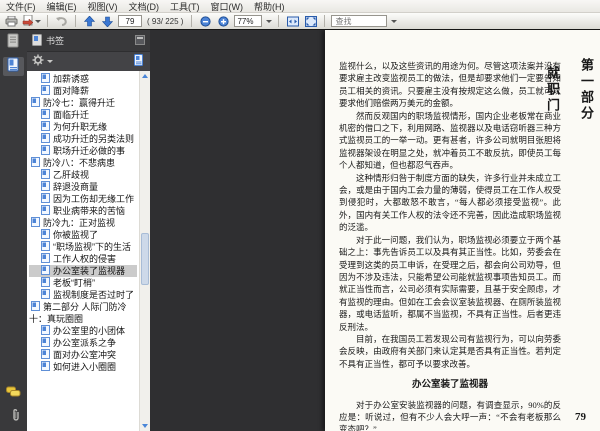 The height and width of the screenshot is (431, 600). What do you see at coordinates (144, 6) in the screenshot?
I see `menu-item: 文档(D)` at bounding box center [144, 6].